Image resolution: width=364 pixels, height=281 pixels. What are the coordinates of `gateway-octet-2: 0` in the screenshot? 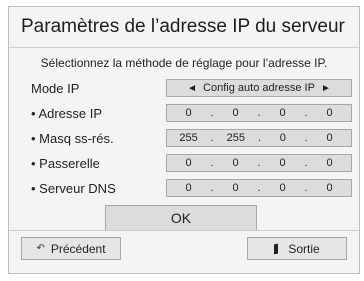 It's located at (235, 163).